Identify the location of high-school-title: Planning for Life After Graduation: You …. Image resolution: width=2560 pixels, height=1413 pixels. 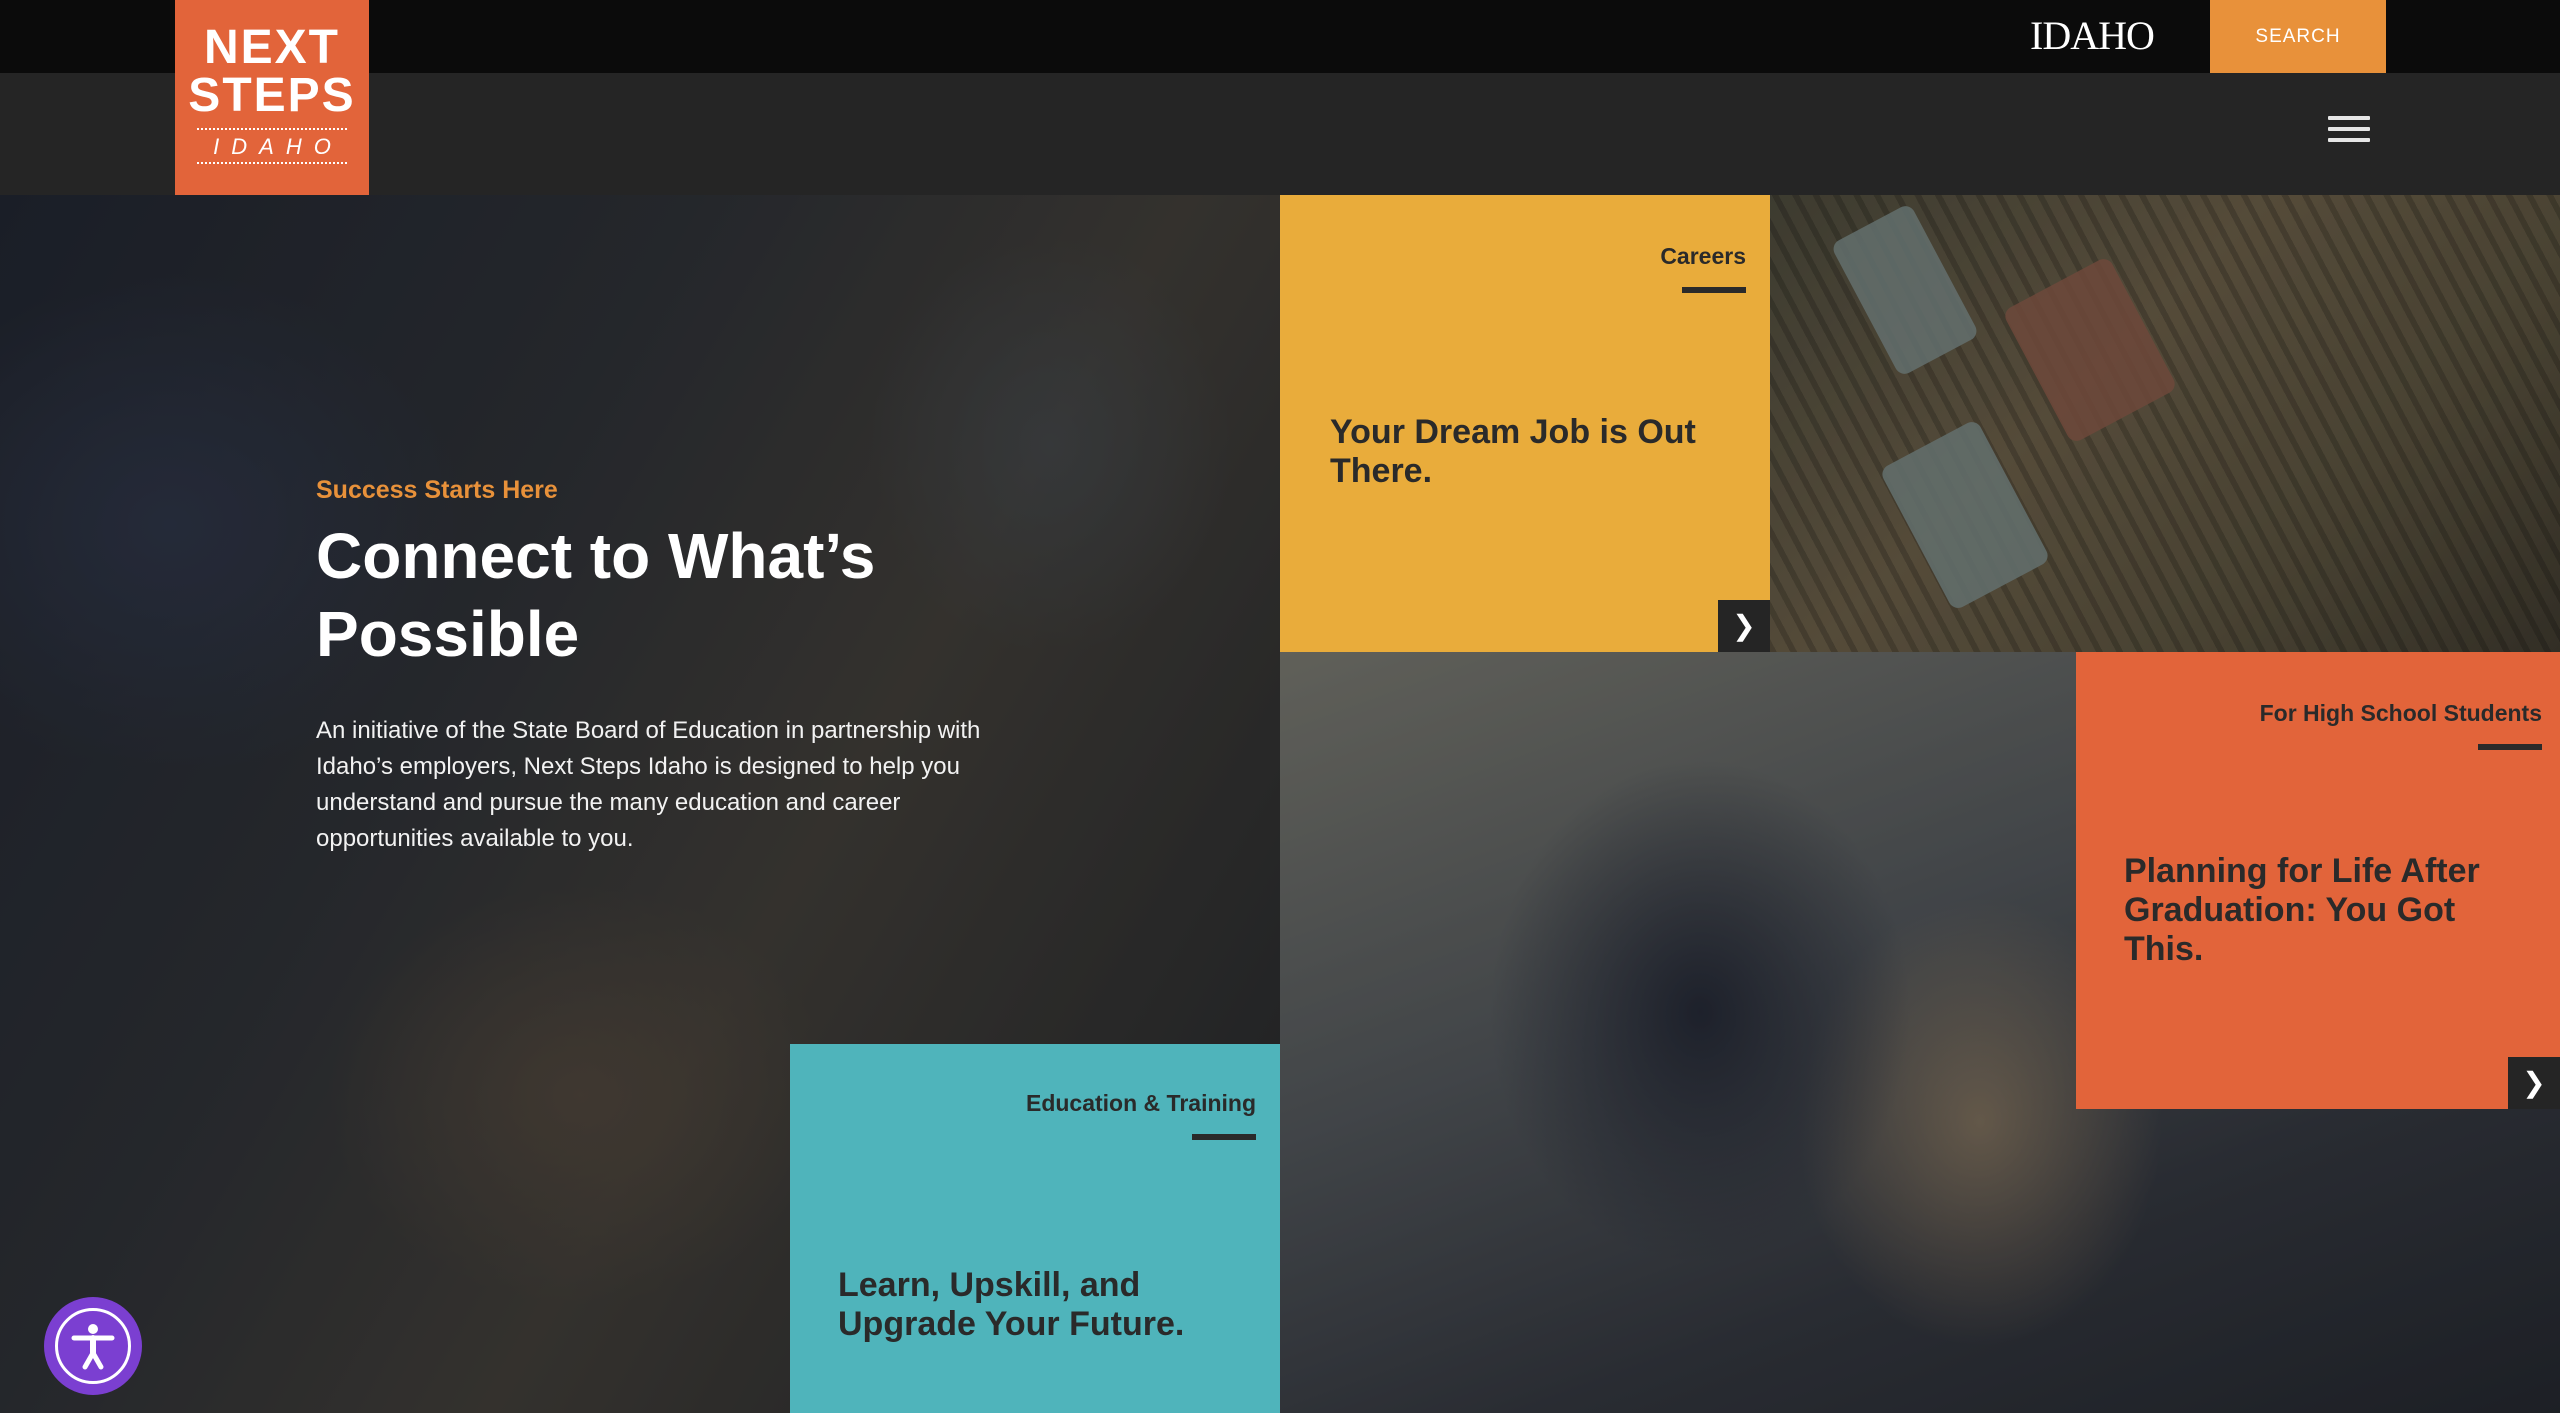
(2302, 910).